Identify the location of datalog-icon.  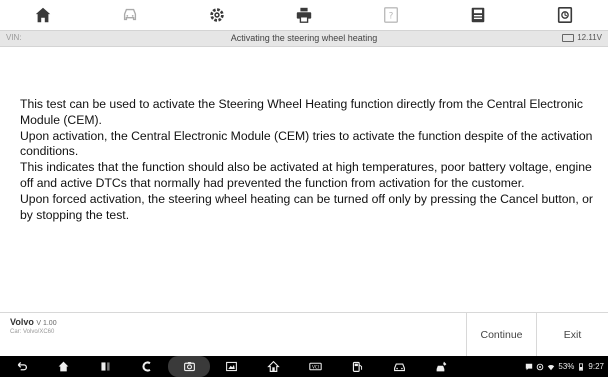
(564, 15).